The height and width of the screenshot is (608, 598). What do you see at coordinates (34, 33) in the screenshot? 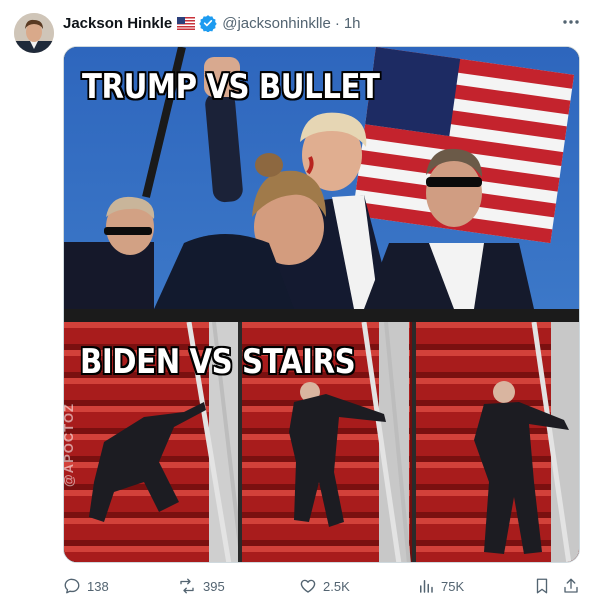
I see `avatar` at bounding box center [34, 33].